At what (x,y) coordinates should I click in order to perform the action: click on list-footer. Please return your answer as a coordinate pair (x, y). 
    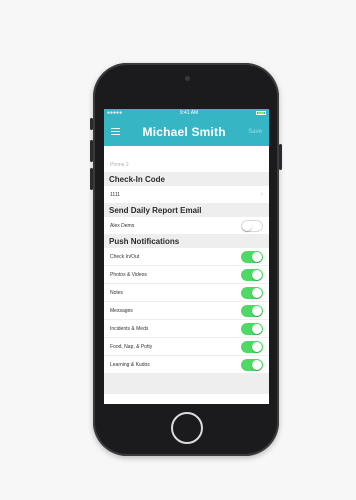
    Looking at the image, I should click on (186, 384).